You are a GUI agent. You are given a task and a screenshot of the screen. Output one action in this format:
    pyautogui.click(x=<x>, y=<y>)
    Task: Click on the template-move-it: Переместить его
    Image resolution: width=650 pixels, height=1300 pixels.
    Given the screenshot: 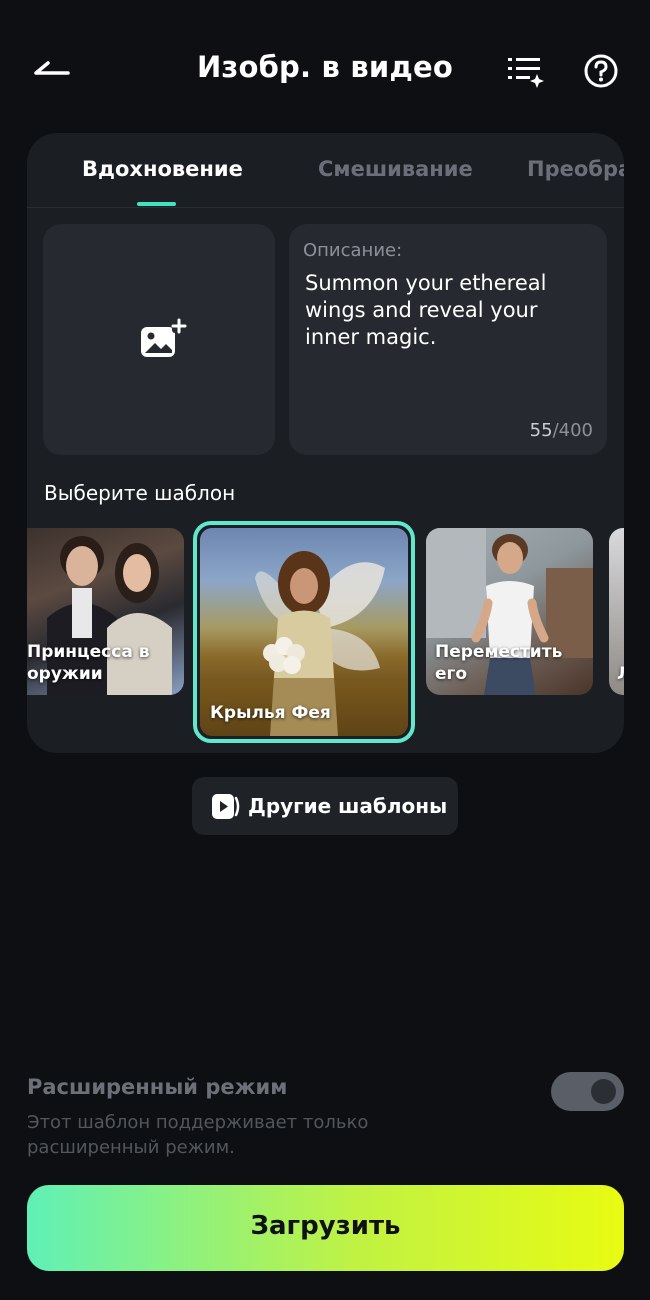 What is the action you would take?
    pyautogui.click(x=509, y=611)
    